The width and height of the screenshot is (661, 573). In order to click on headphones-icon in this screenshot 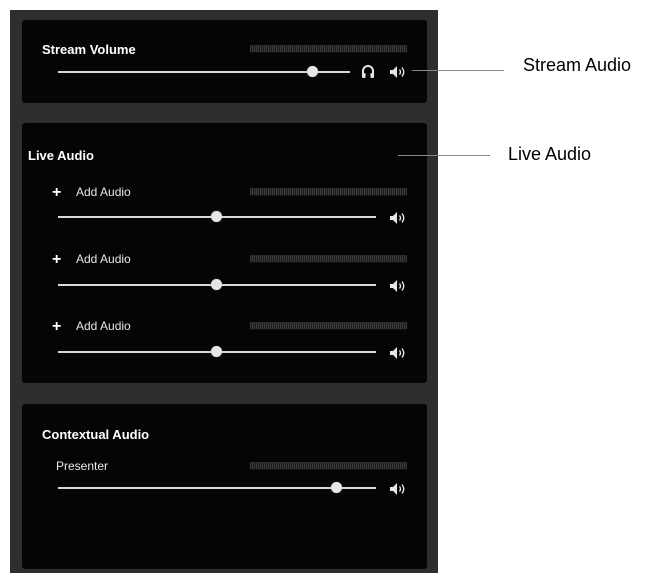, I will do `click(368, 71)`.